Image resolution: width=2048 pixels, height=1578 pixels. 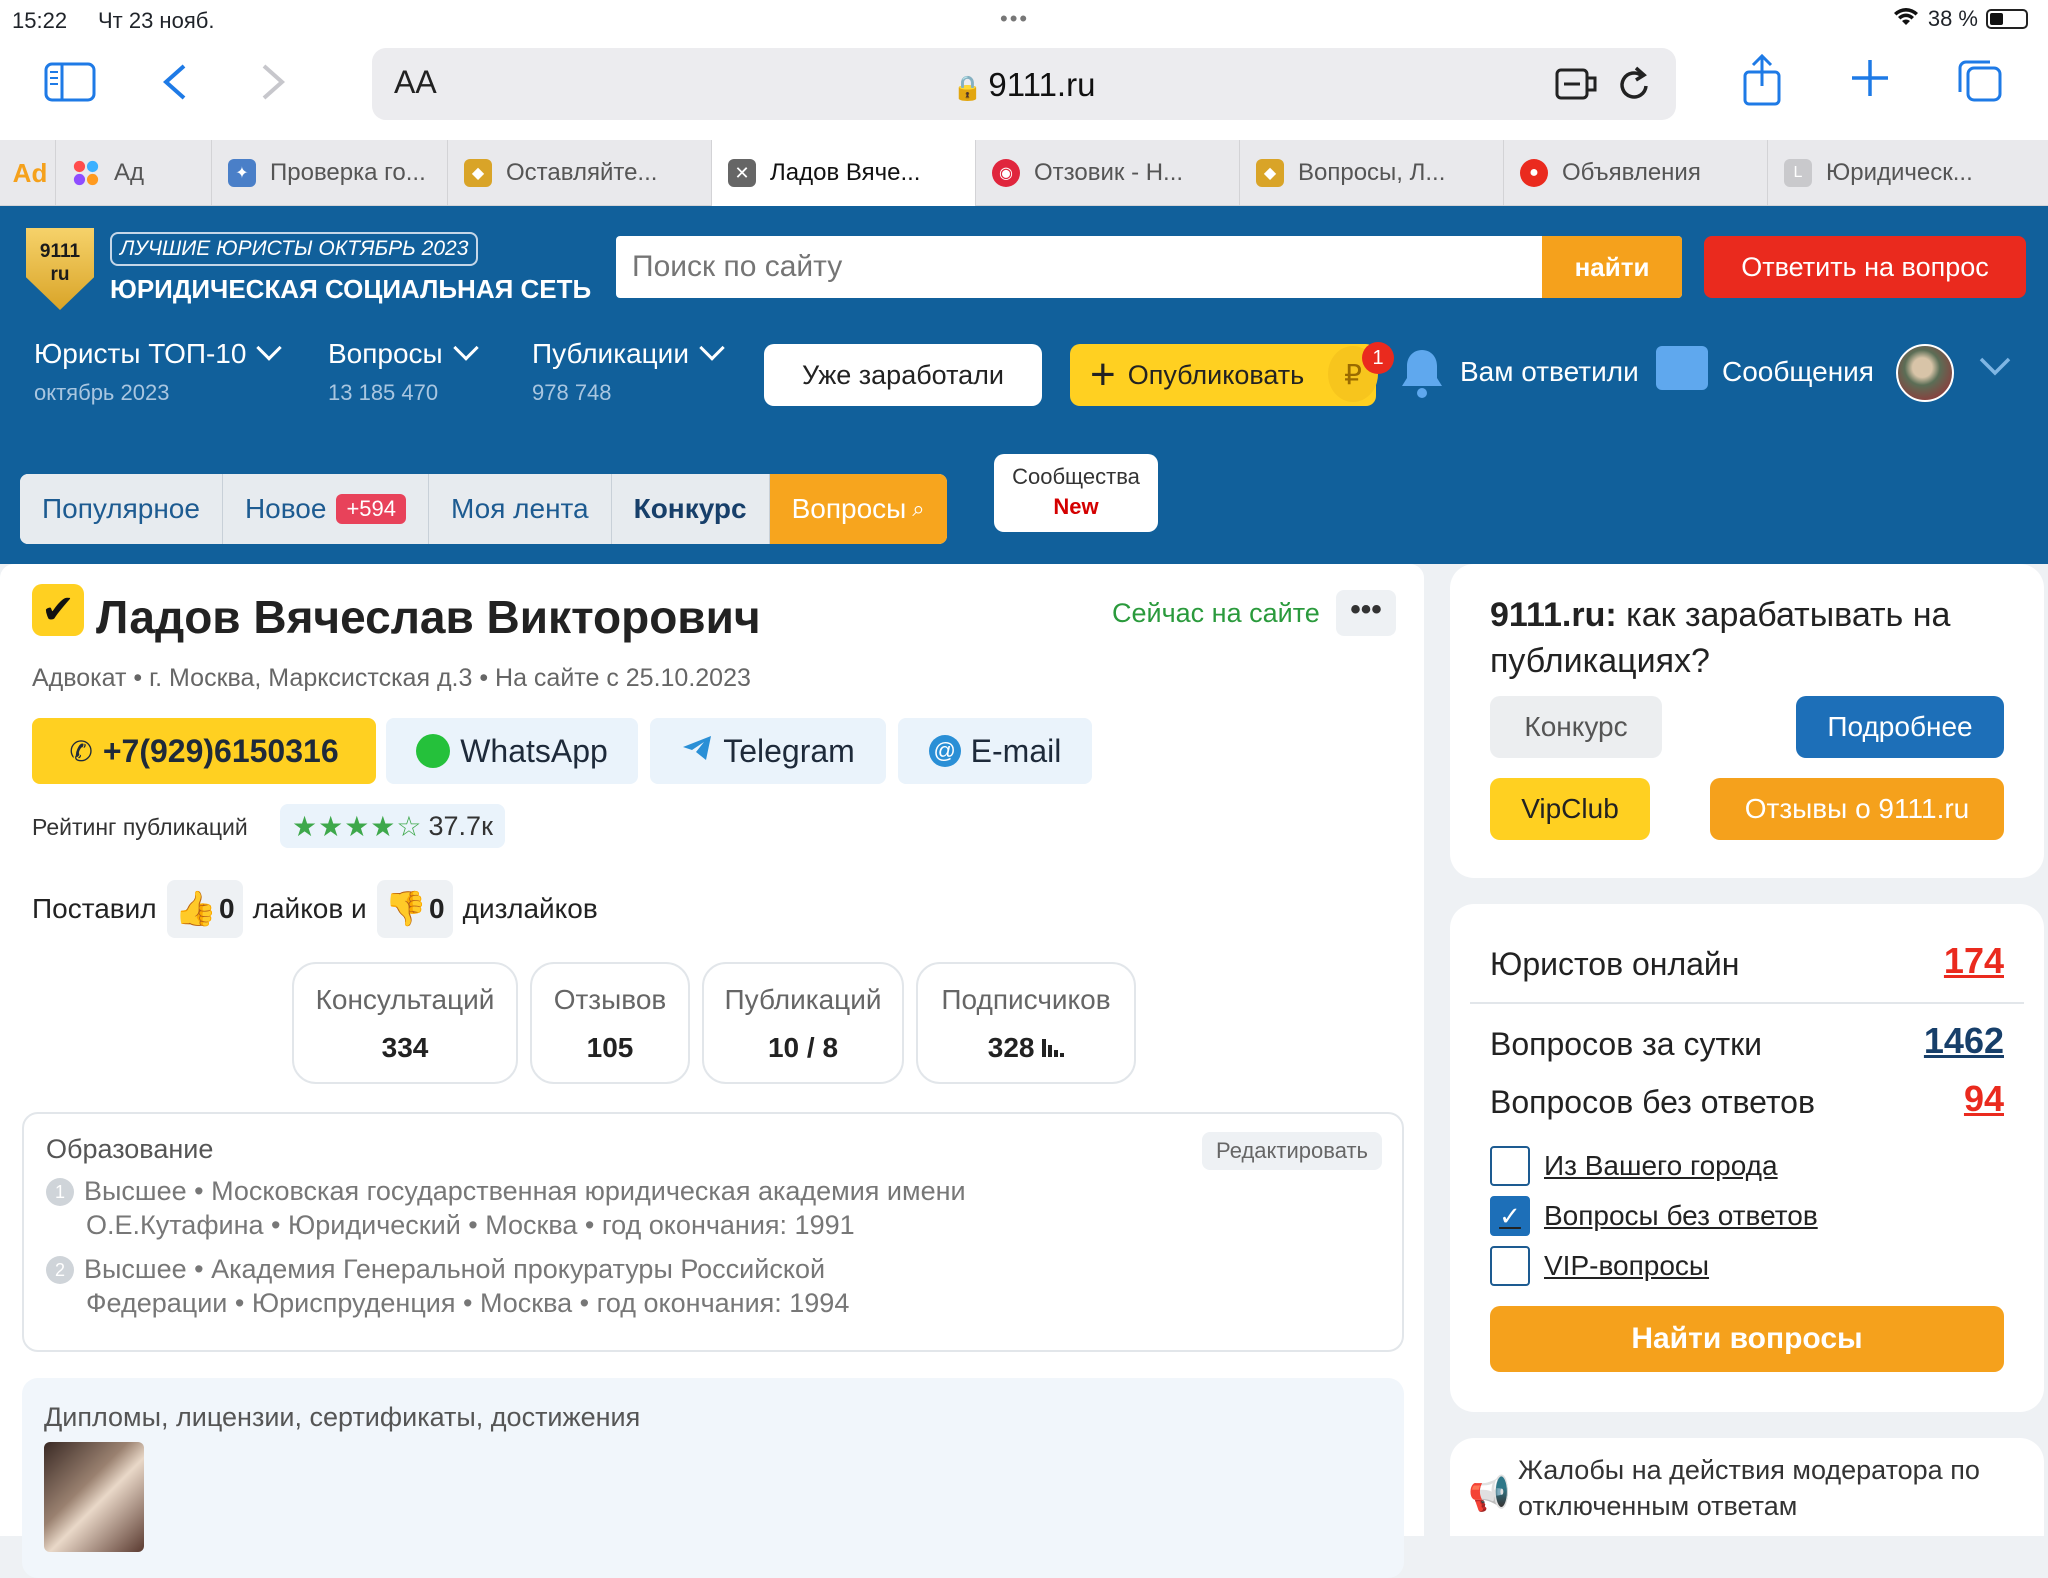 What do you see at coordinates (1576, 727) in the screenshot?
I see `contest-button: Конкурс` at bounding box center [1576, 727].